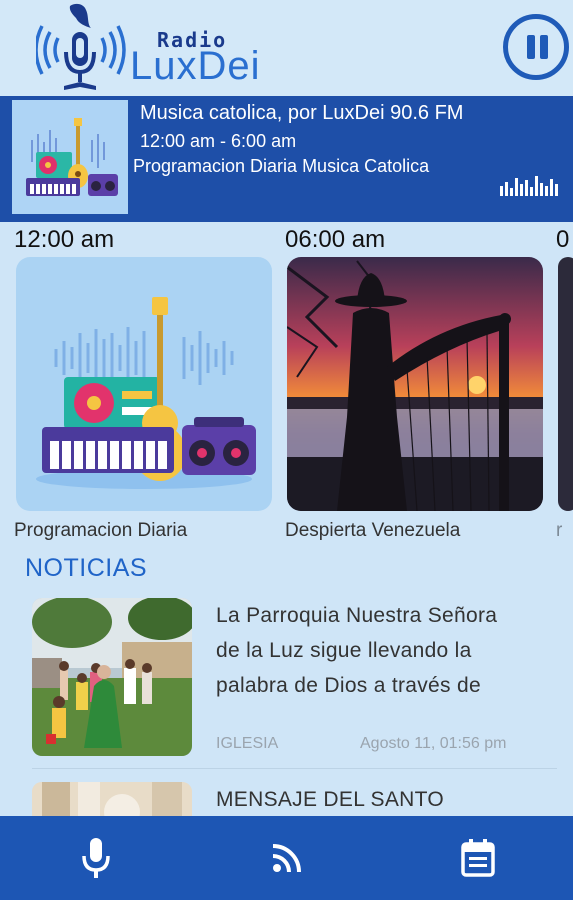  What do you see at coordinates (559, 530) in the screenshot?
I see `schedule-label-3: r` at bounding box center [559, 530].